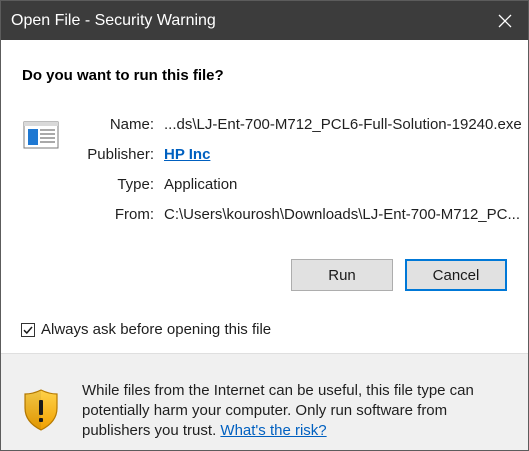 Image resolution: width=529 pixels, height=451 pixels. Describe the element at coordinates (131, 124) in the screenshot. I see `name-label: Name:` at that location.